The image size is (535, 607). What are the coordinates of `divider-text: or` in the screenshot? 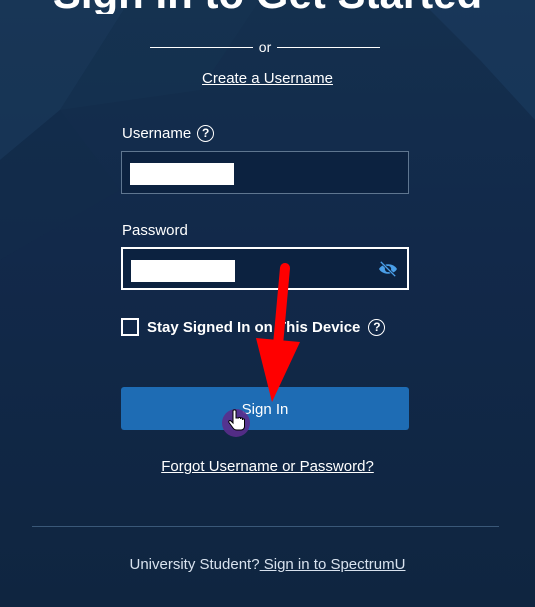 It's located at (265, 47).